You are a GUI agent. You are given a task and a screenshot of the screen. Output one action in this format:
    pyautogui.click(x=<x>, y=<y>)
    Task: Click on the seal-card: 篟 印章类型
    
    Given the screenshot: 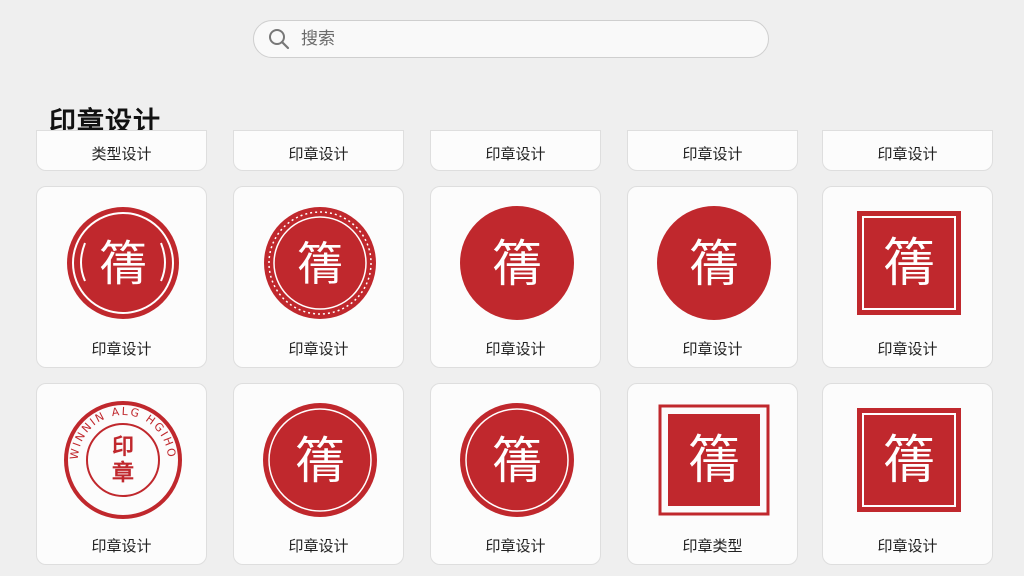 What is the action you would take?
    pyautogui.click(x=712, y=474)
    